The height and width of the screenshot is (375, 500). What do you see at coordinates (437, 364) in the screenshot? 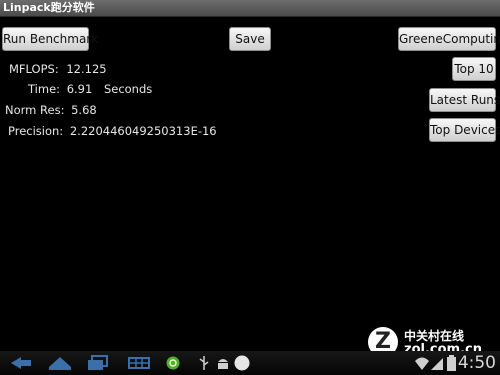
I see `signal-icon` at bounding box center [437, 364].